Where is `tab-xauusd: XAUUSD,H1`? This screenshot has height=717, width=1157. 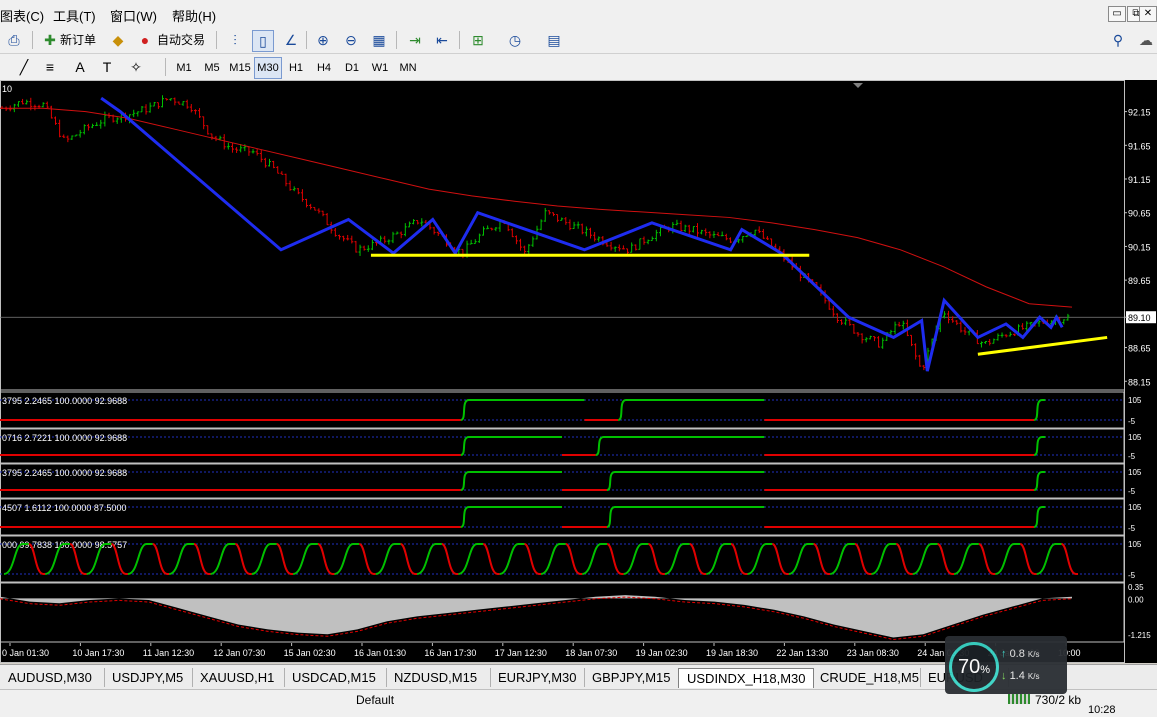
tab-xauusd: XAUUSD,H1 is located at coordinates (238, 677).